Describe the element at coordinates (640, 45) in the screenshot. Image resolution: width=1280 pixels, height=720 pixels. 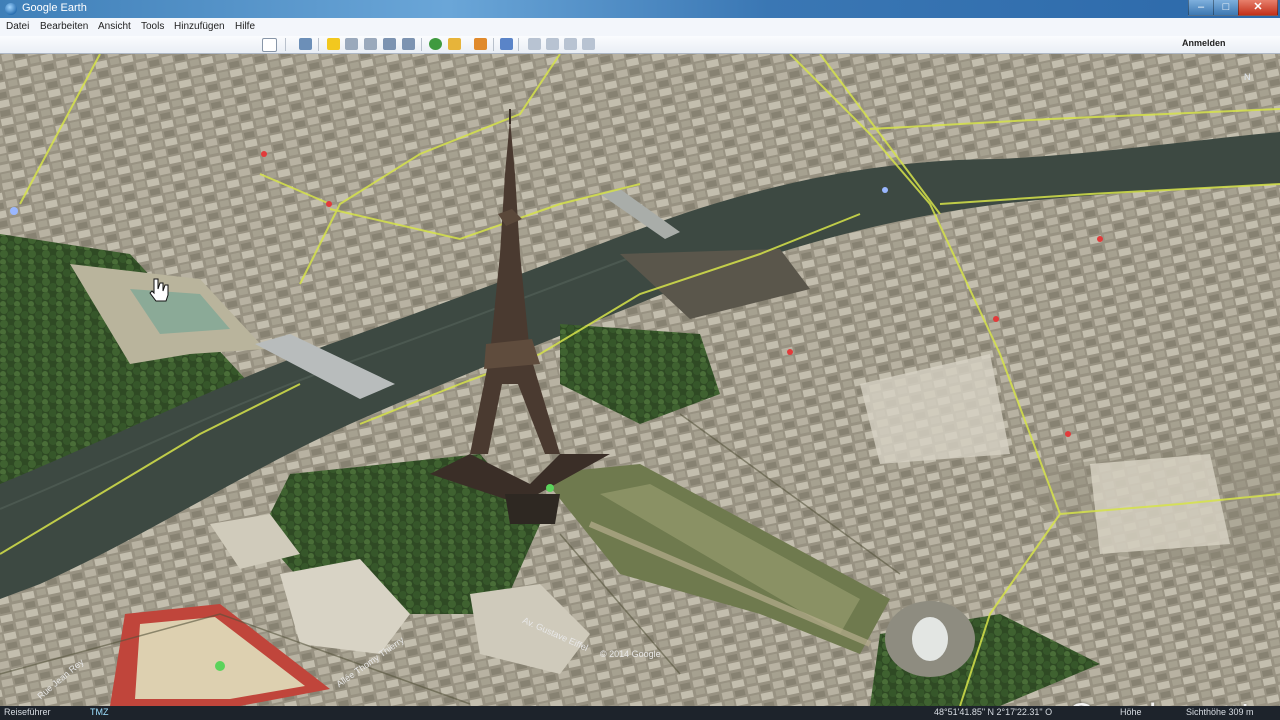
I see `toolbar: Anmelden` at that location.